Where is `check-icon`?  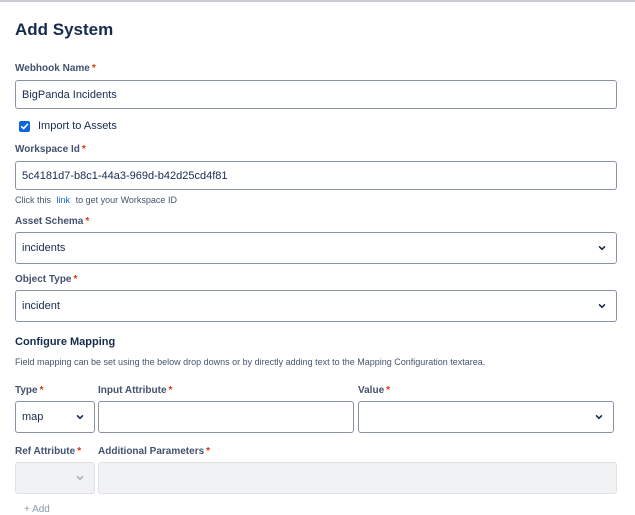 check-icon is located at coordinates (24, 126).